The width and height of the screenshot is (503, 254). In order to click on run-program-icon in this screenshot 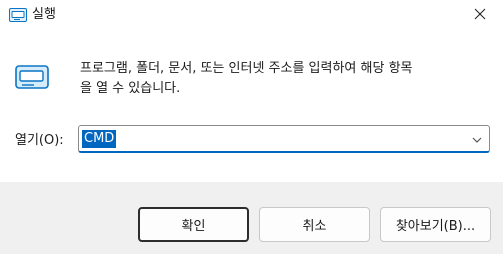, I will do `click(32, 77)`.